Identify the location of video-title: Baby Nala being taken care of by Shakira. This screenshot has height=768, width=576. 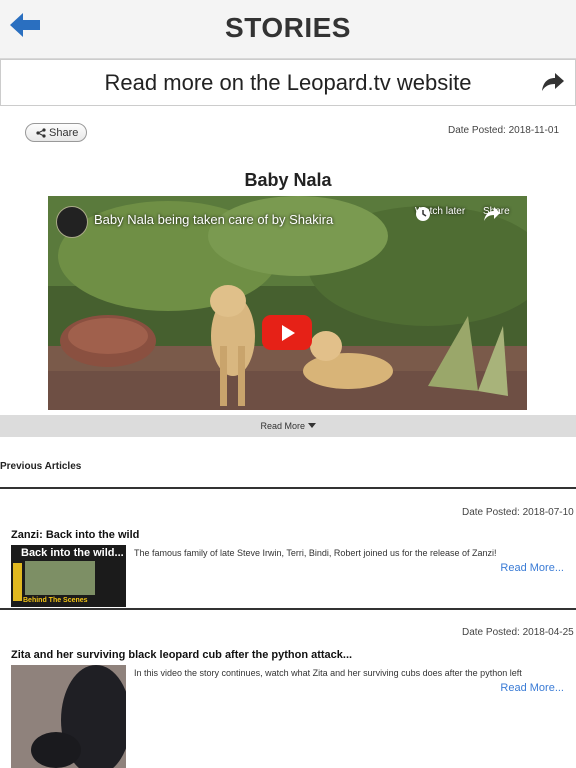
(214, 219).